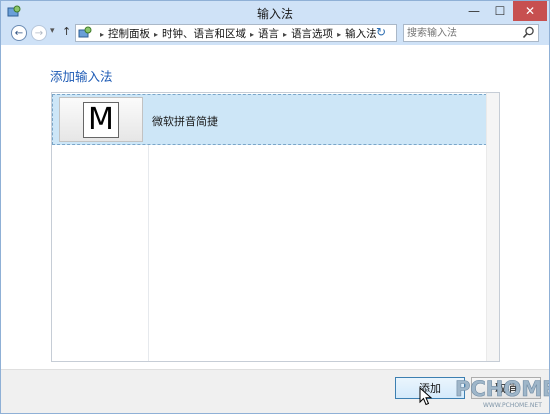 The height and width of the screenshot is (414, 550). Describe the element at coordinates (269, 119) in the screenshot. I see `list-item: M 微软拼音简捷` at that location.